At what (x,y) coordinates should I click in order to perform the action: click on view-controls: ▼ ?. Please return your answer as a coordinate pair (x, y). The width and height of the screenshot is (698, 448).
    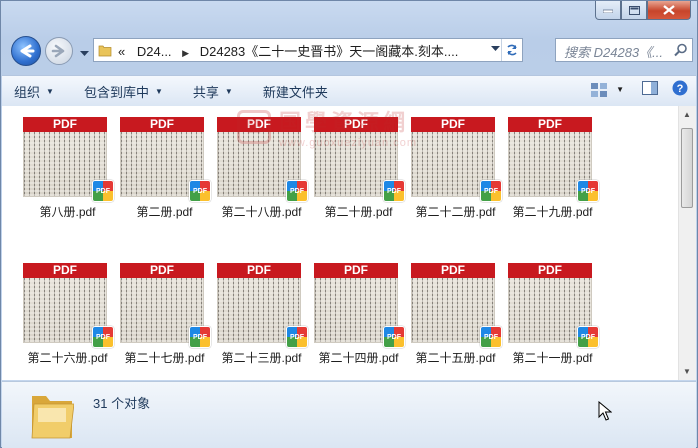
    Looking at the image, I should click on (633, 89).